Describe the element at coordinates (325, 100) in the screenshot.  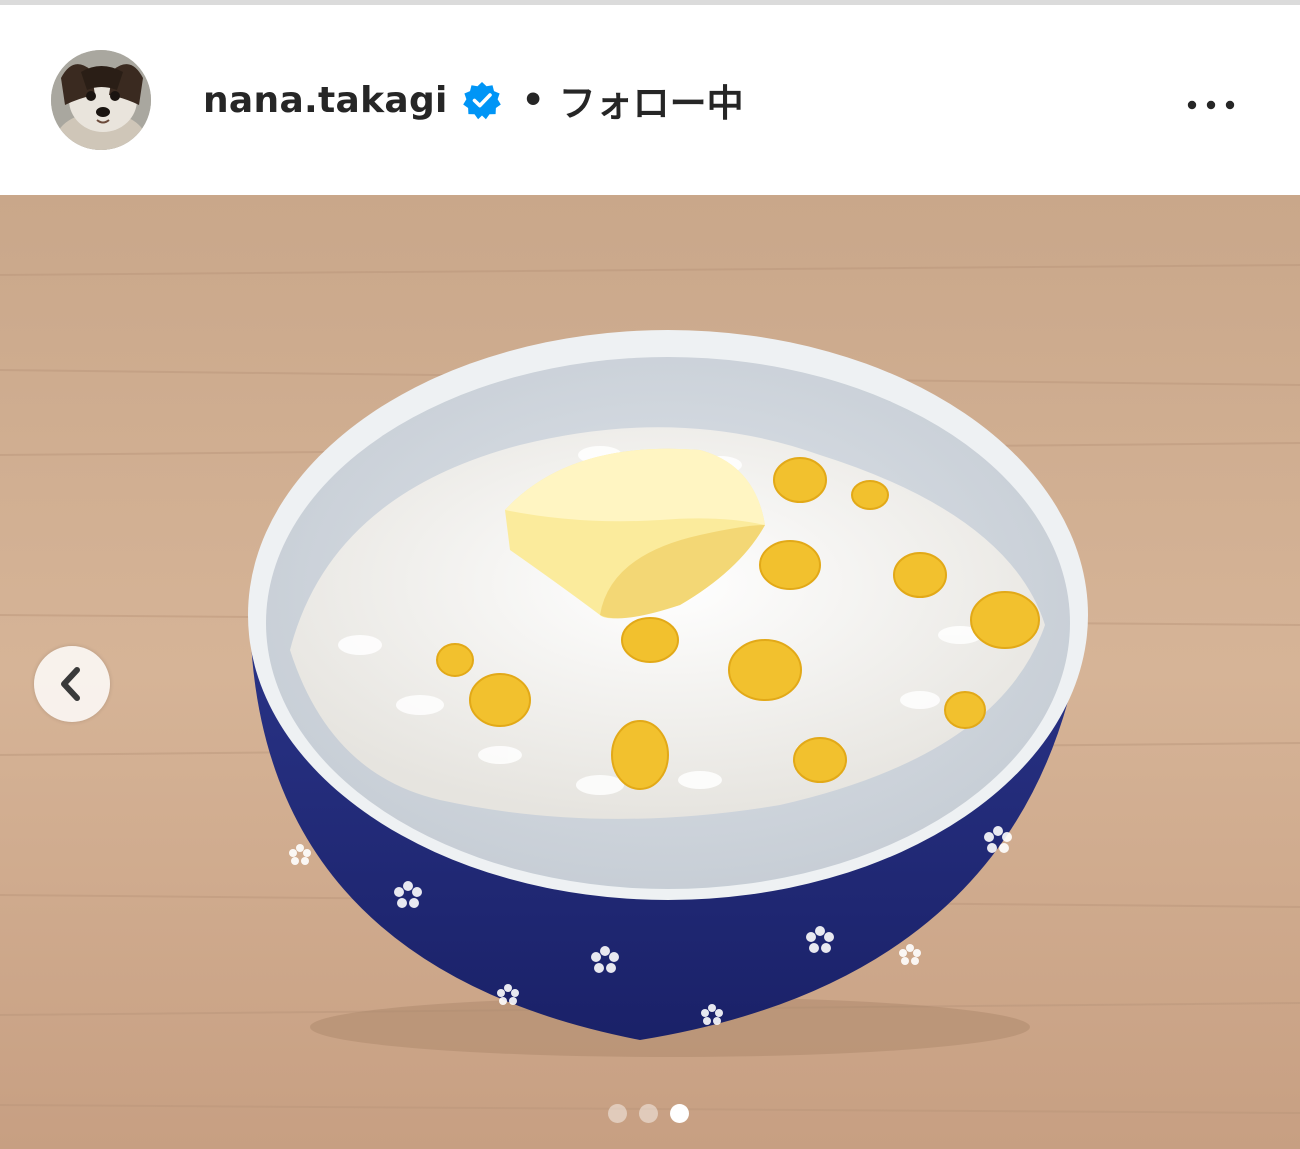
I see `username: nana.takagi` at that location.